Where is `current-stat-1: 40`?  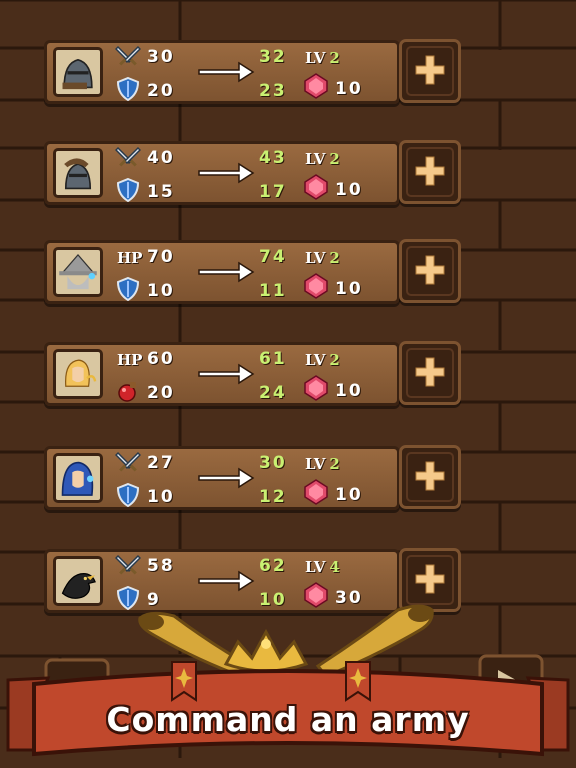 current-stat-1: 40 is located at coordinates (161, 158).